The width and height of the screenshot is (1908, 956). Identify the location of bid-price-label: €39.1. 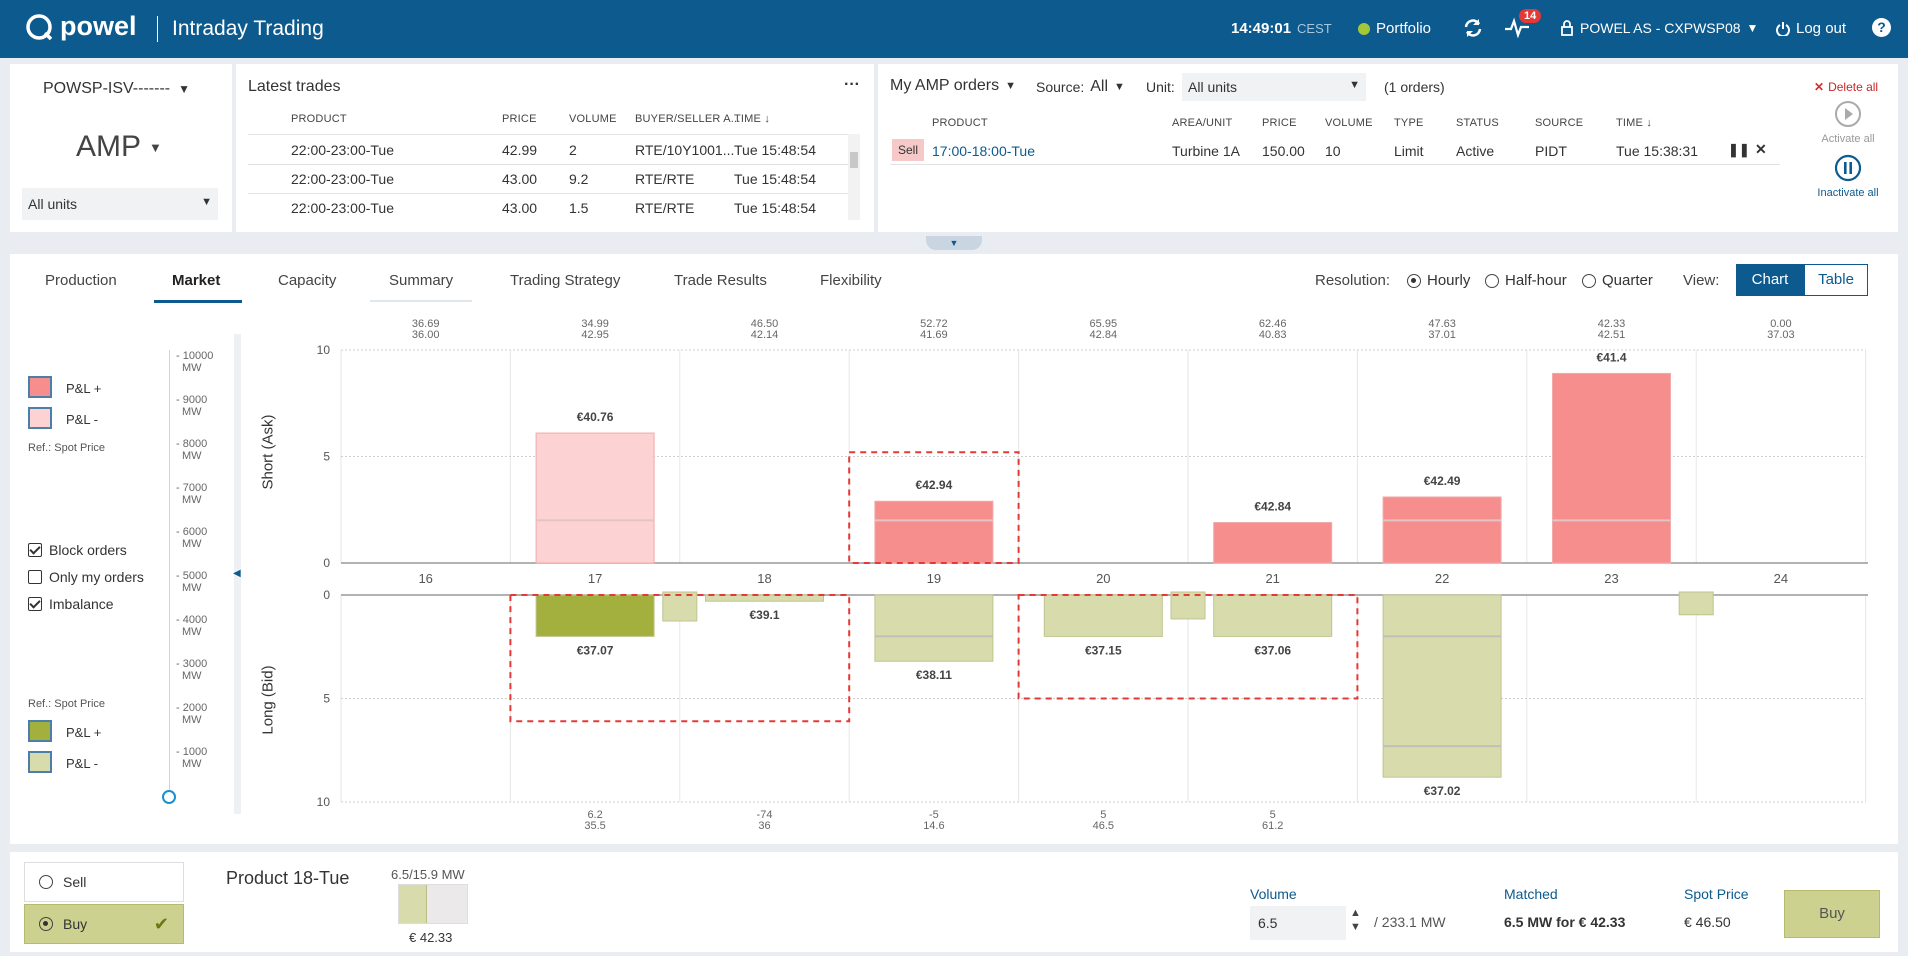
(764, 615).